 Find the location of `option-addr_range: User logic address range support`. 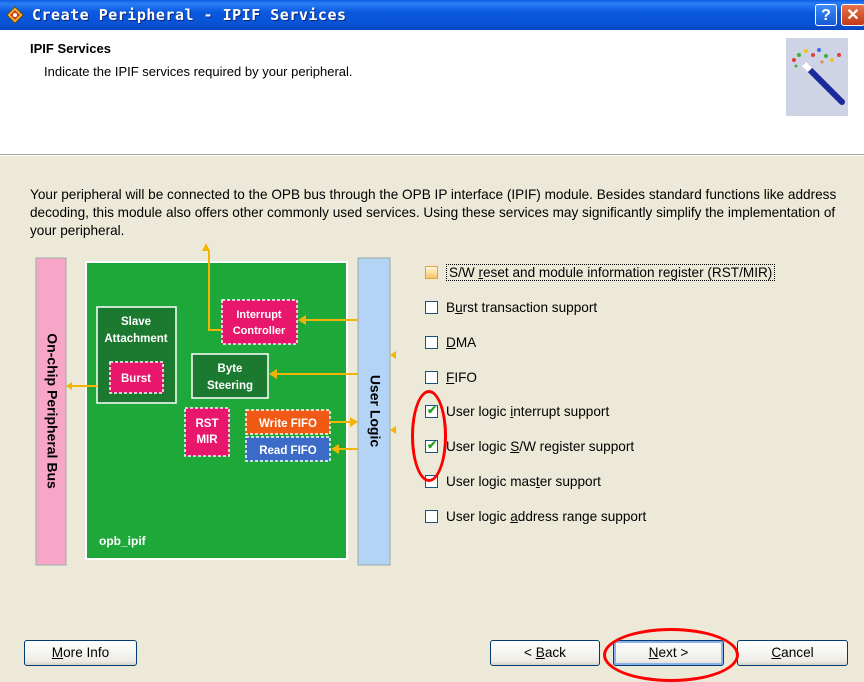

option-addr_range: User logic address range support is located at coordinates (535, 516).